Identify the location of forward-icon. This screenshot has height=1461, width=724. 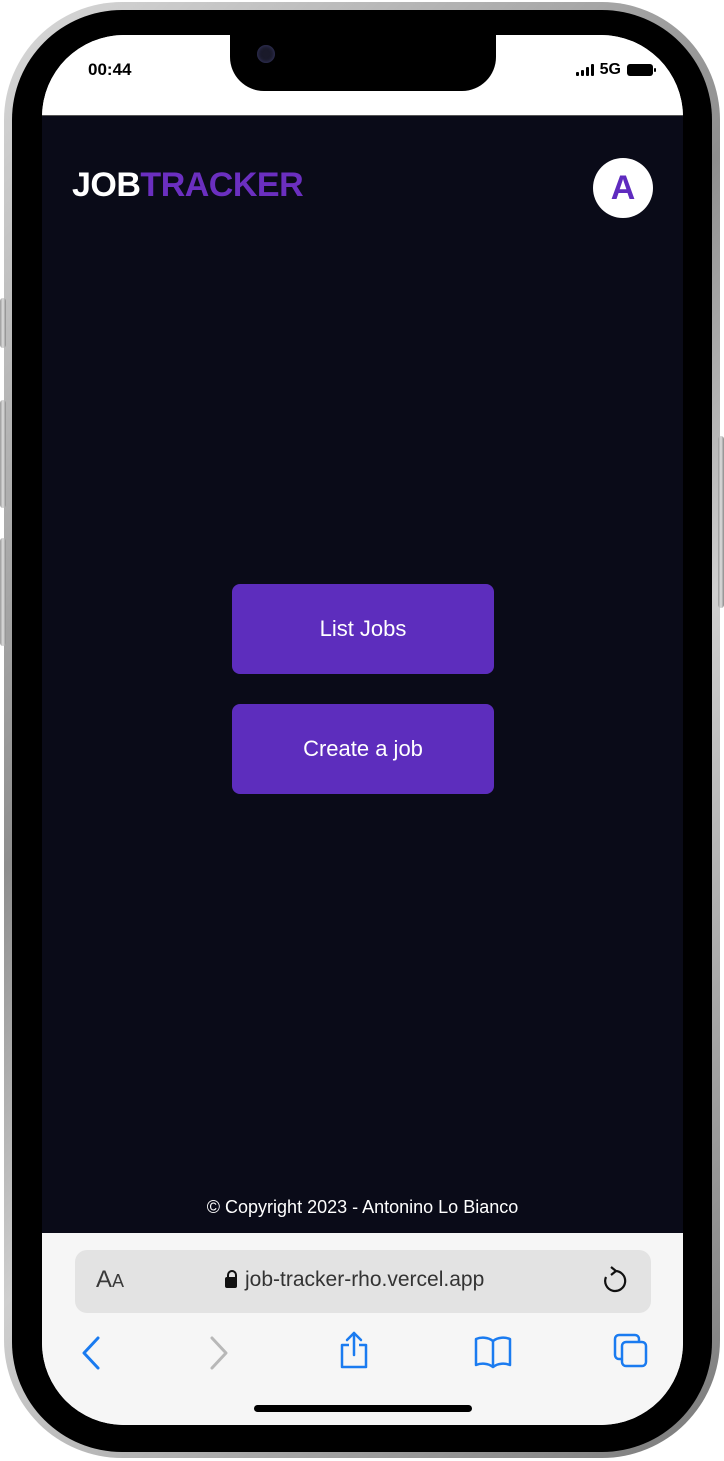
(219, 1355).